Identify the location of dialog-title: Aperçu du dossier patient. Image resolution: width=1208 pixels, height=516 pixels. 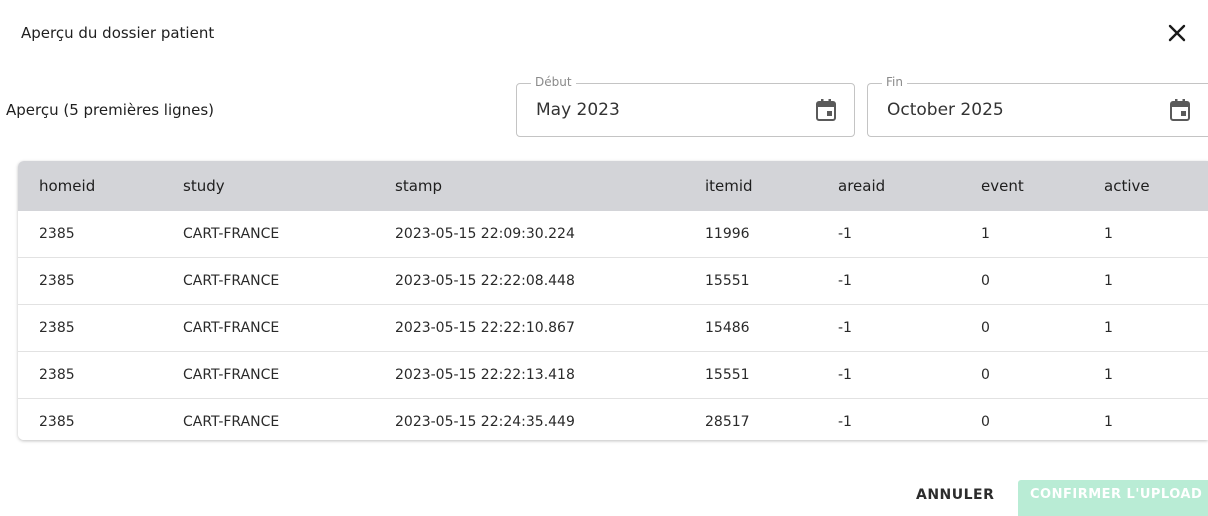
(118, 33).